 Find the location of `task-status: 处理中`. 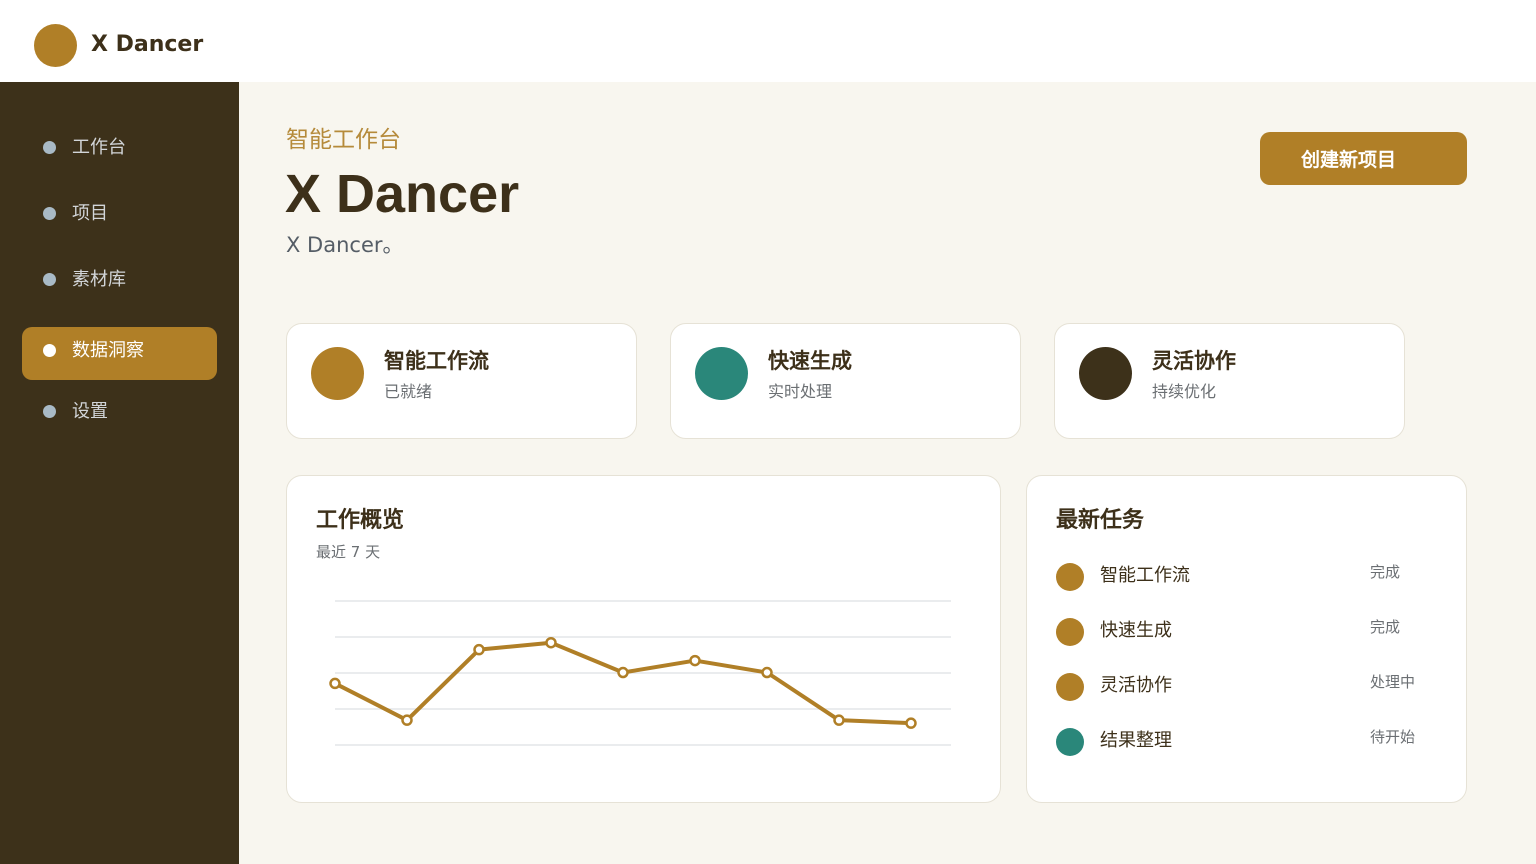

task-status: 处理中 is located at coordinates (1393, 682).